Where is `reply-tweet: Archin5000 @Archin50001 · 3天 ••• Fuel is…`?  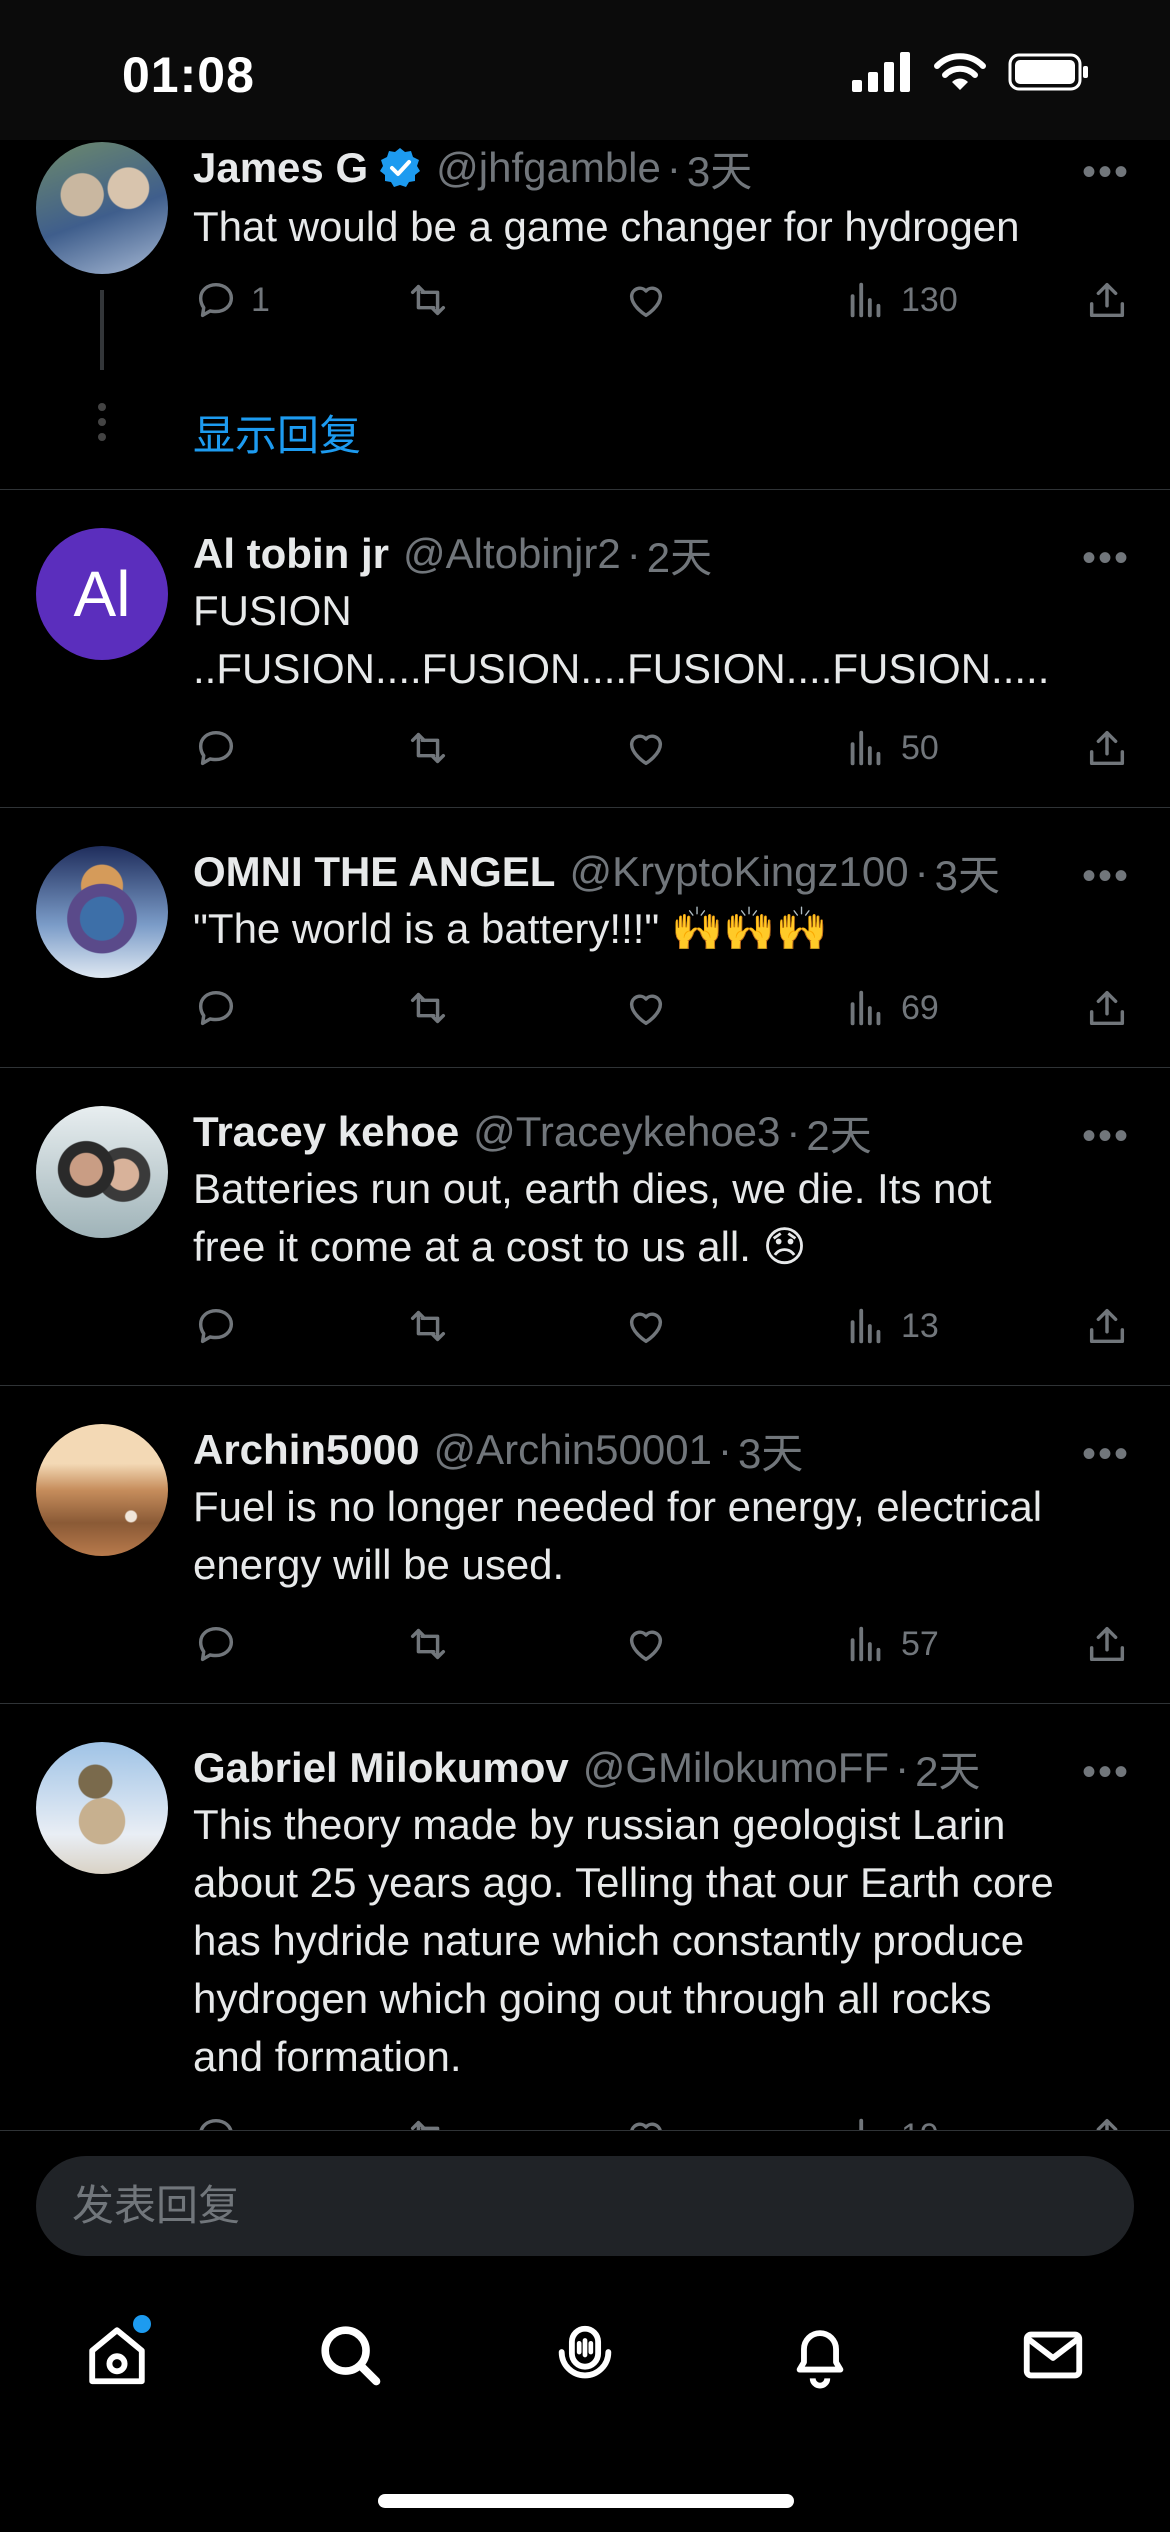 reply-tweet: Archin5000 @Archin50001 · 3天 ••• Fuel is… is located at coordinates (585, 1545).